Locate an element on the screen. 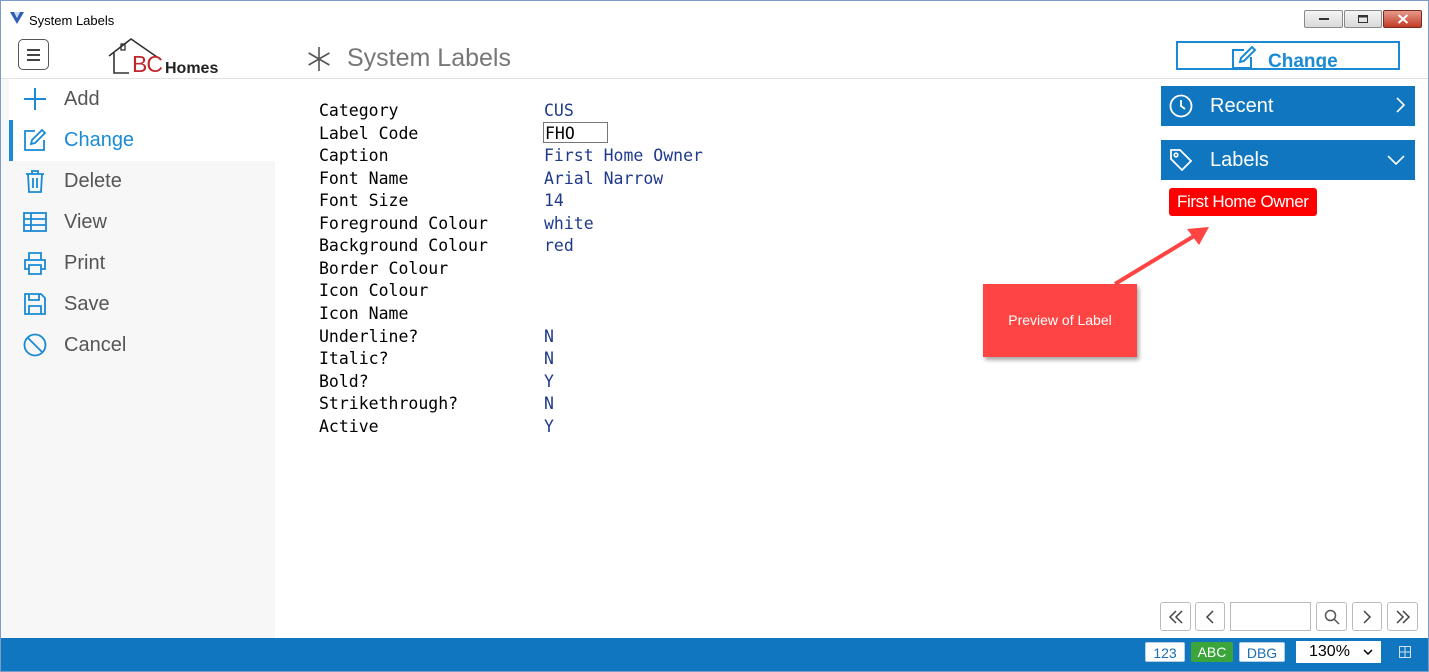 This screenshot has width=1429, height=672. sidebar-item-label: Change is located at coordinates (99, 140).